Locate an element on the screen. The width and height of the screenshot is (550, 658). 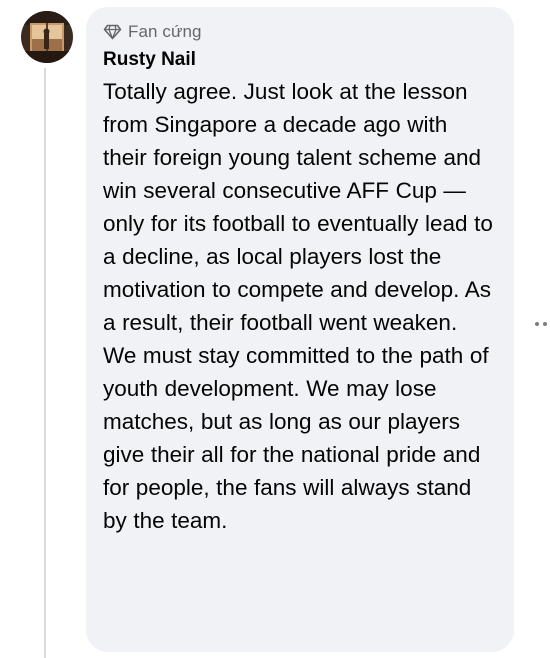
author-name: Rusty Nail is located at coordinates (298, 60).